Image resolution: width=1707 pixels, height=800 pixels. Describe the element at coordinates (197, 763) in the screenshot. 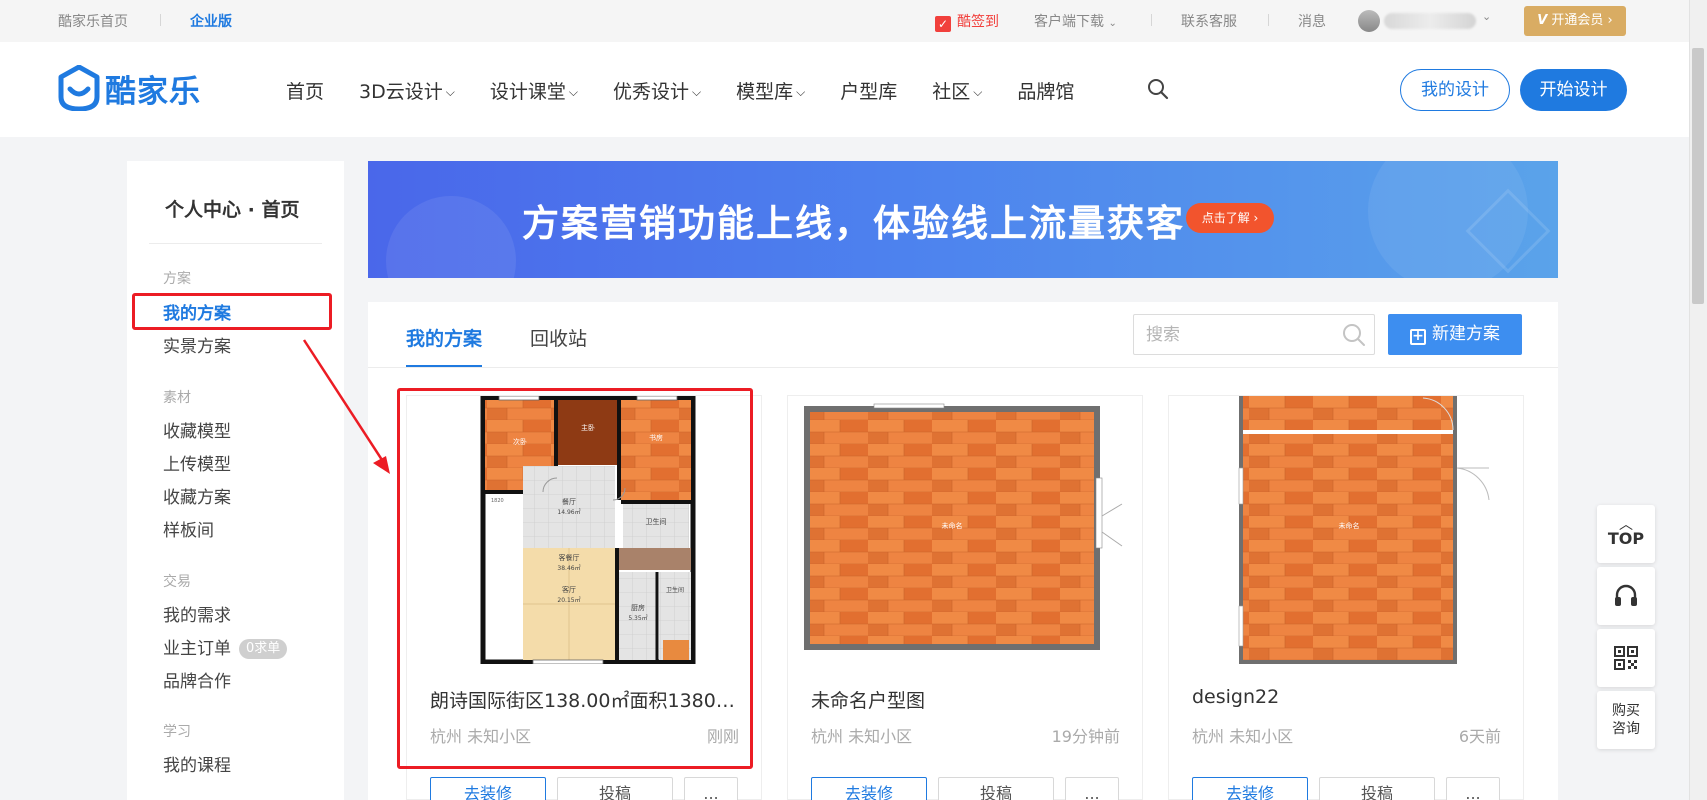

I see `sidebar-item-my-courses: 我的课程` at that location.